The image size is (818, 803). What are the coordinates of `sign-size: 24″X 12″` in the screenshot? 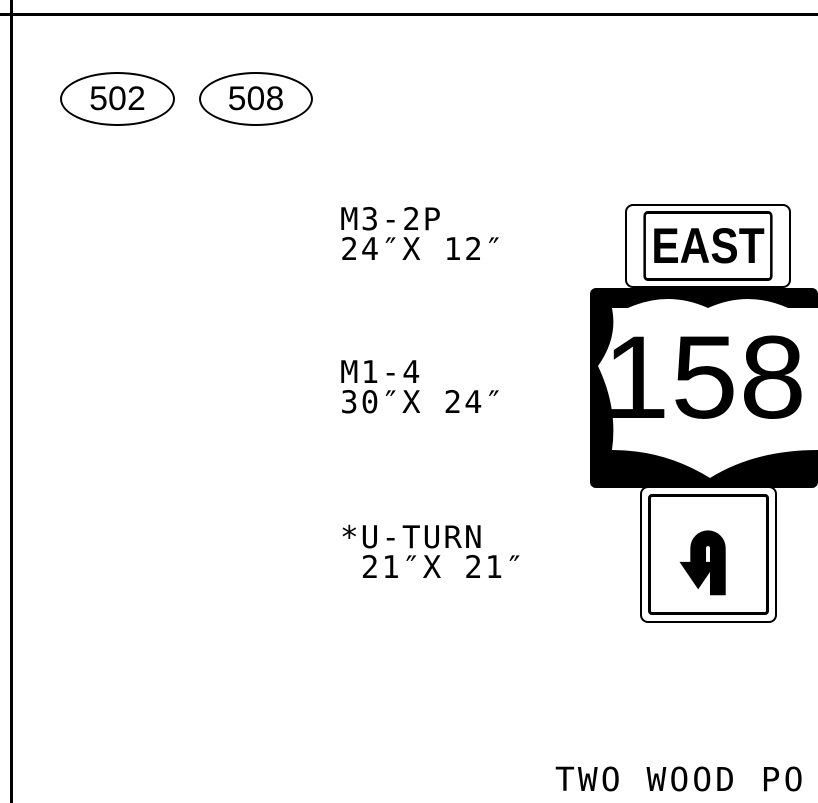 It's located at (423, 250).